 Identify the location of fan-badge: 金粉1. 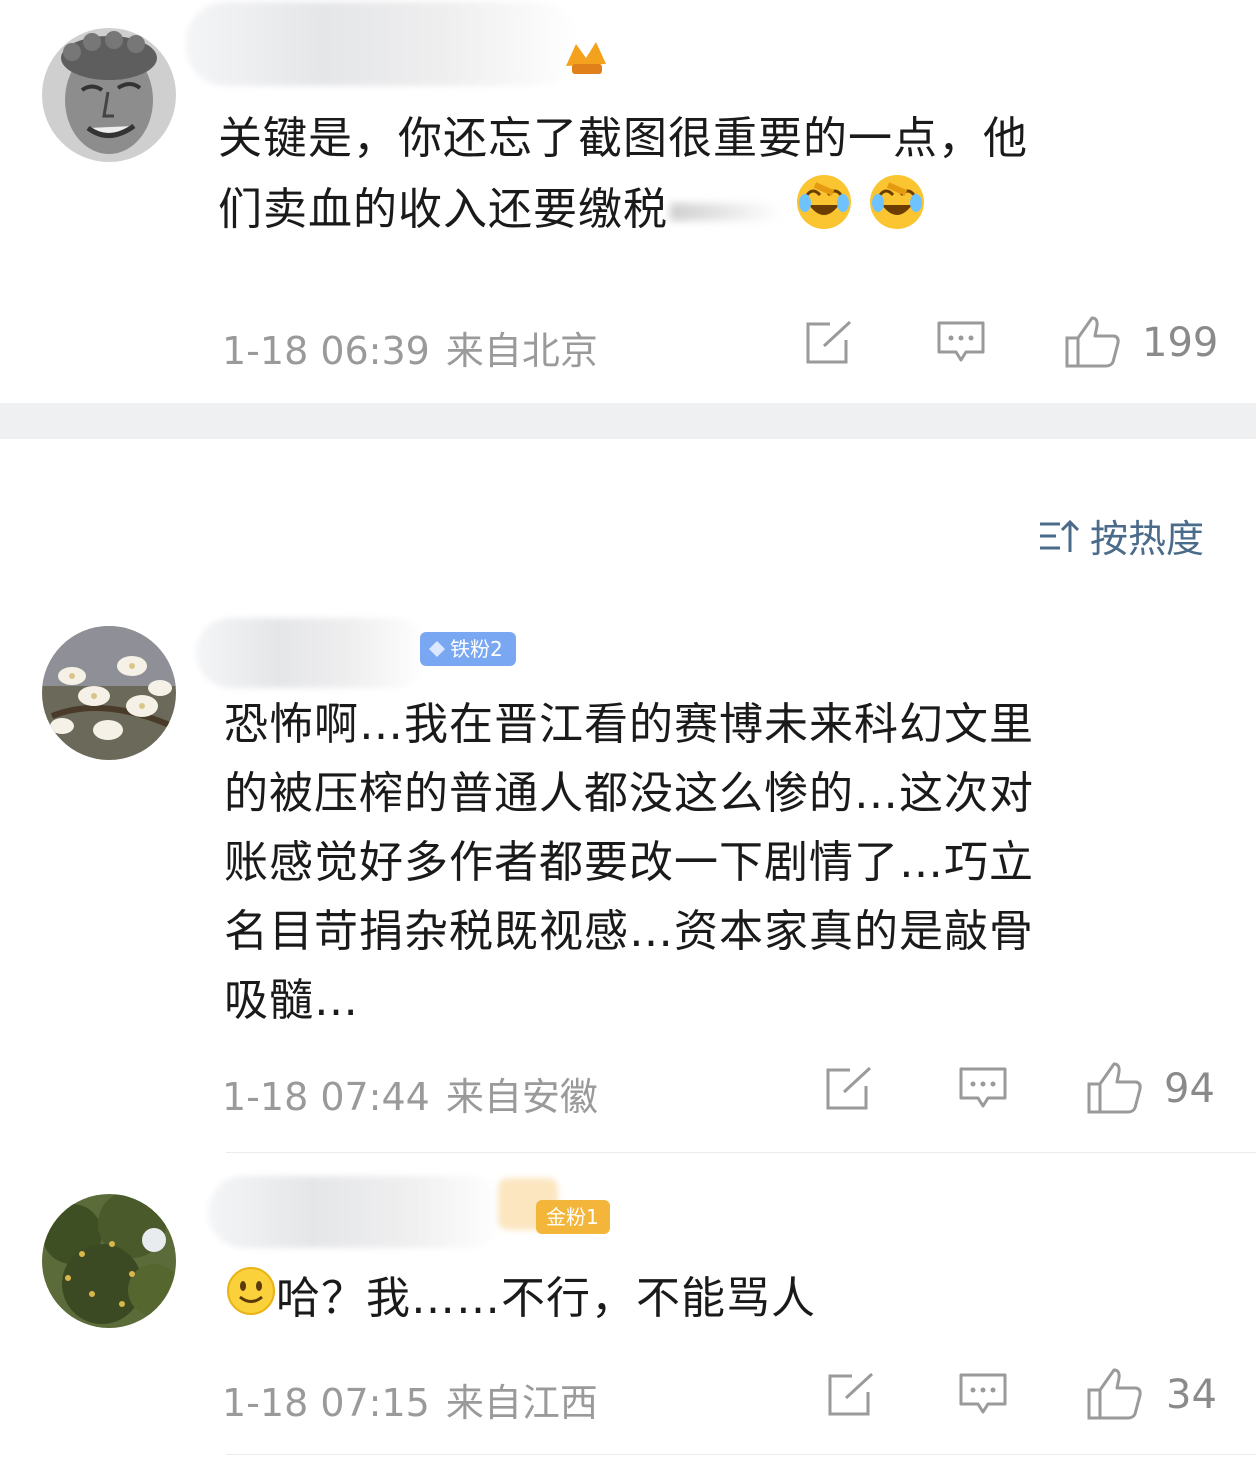
(573, 1217).